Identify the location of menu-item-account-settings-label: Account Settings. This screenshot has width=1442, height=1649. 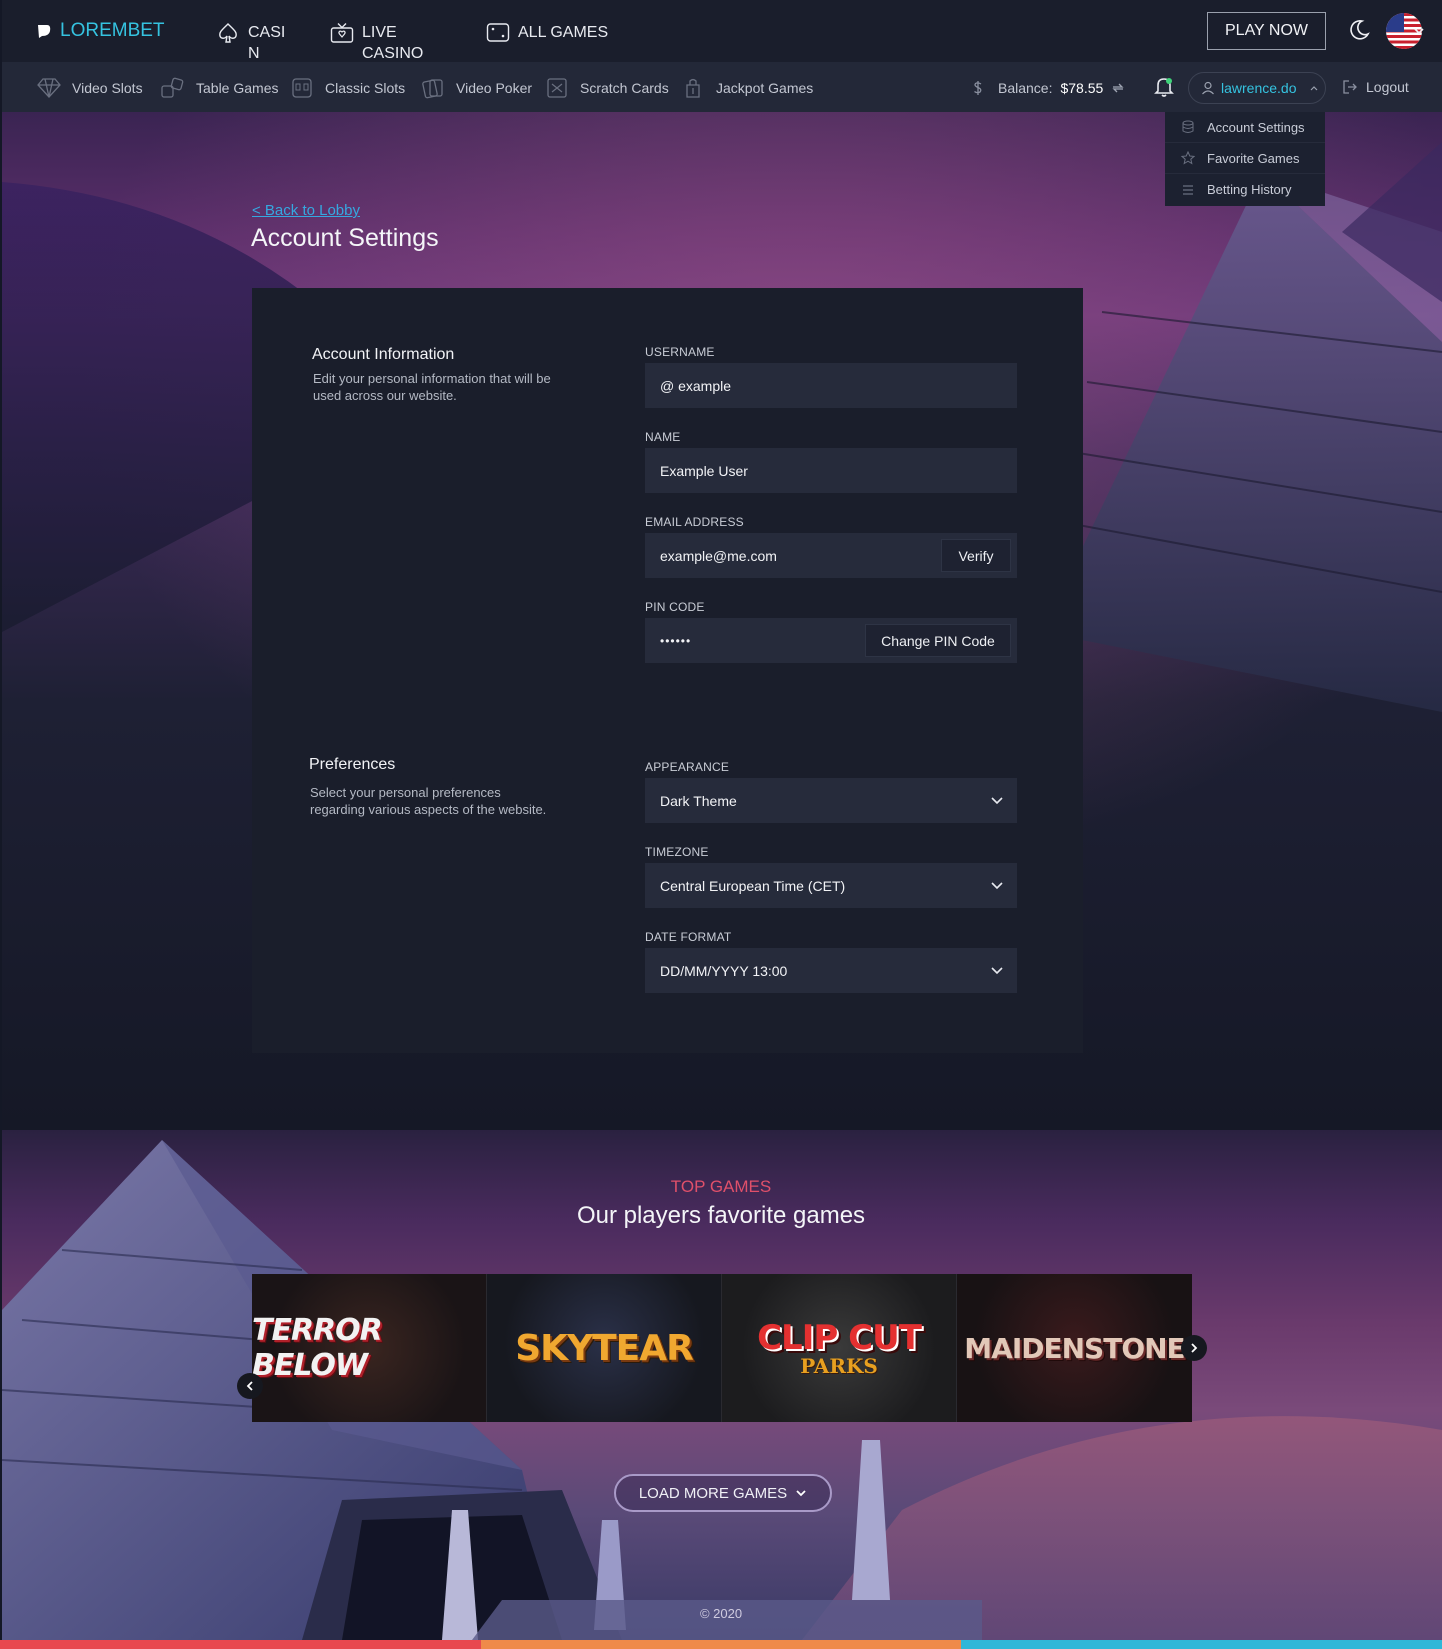
(1256, 127).